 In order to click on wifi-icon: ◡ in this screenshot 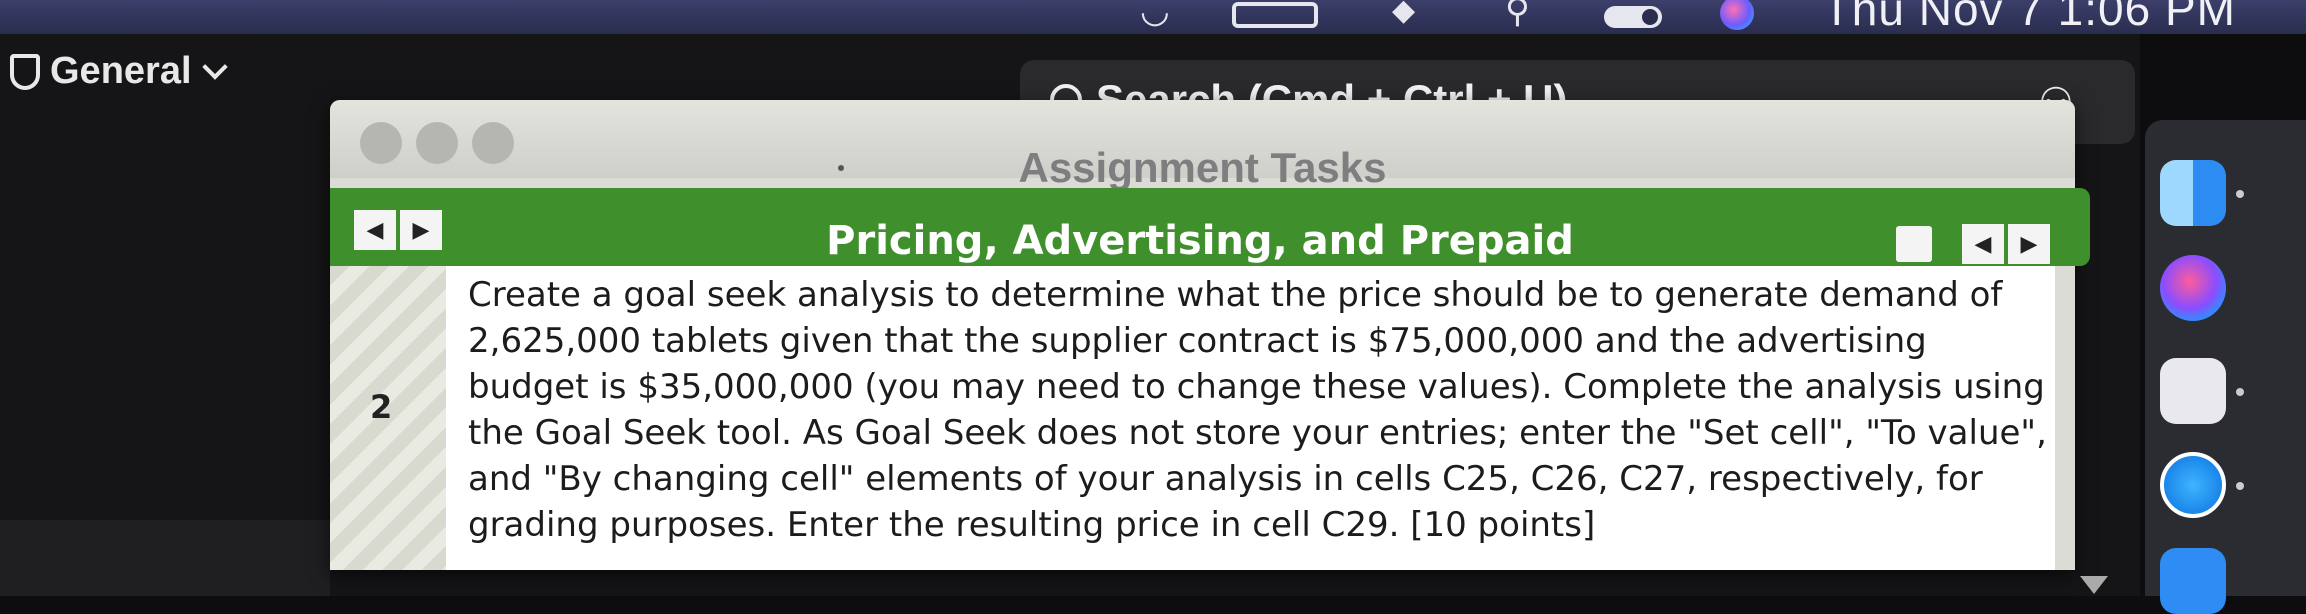, I will do `click(1155, 14)`.